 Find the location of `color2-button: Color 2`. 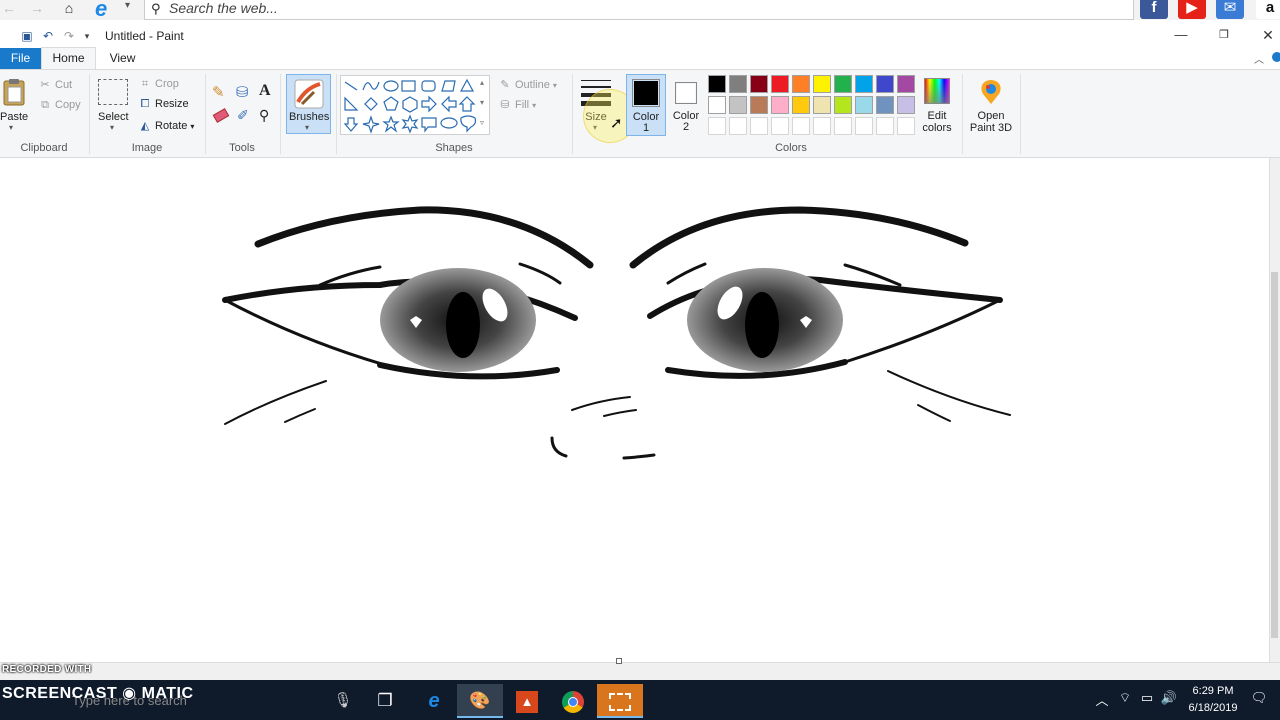

color2-button: Color 2 is located at coordinates (687, 105).